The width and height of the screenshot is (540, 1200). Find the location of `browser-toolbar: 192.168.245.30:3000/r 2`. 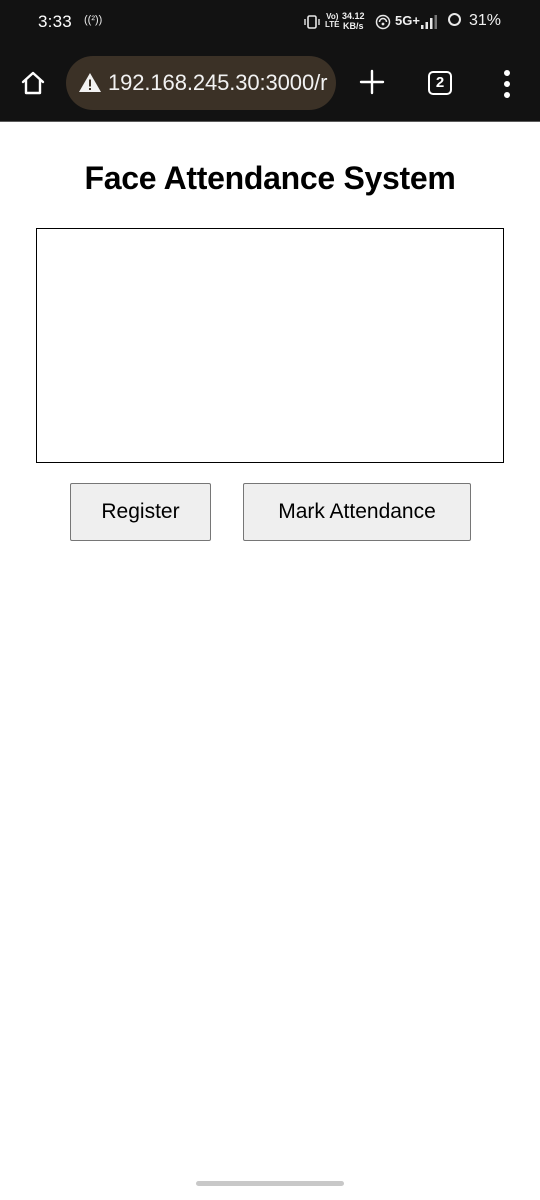

browser-toolbar: 192.168.245.30:3000/r 2 is located at coordinates (270, 83).